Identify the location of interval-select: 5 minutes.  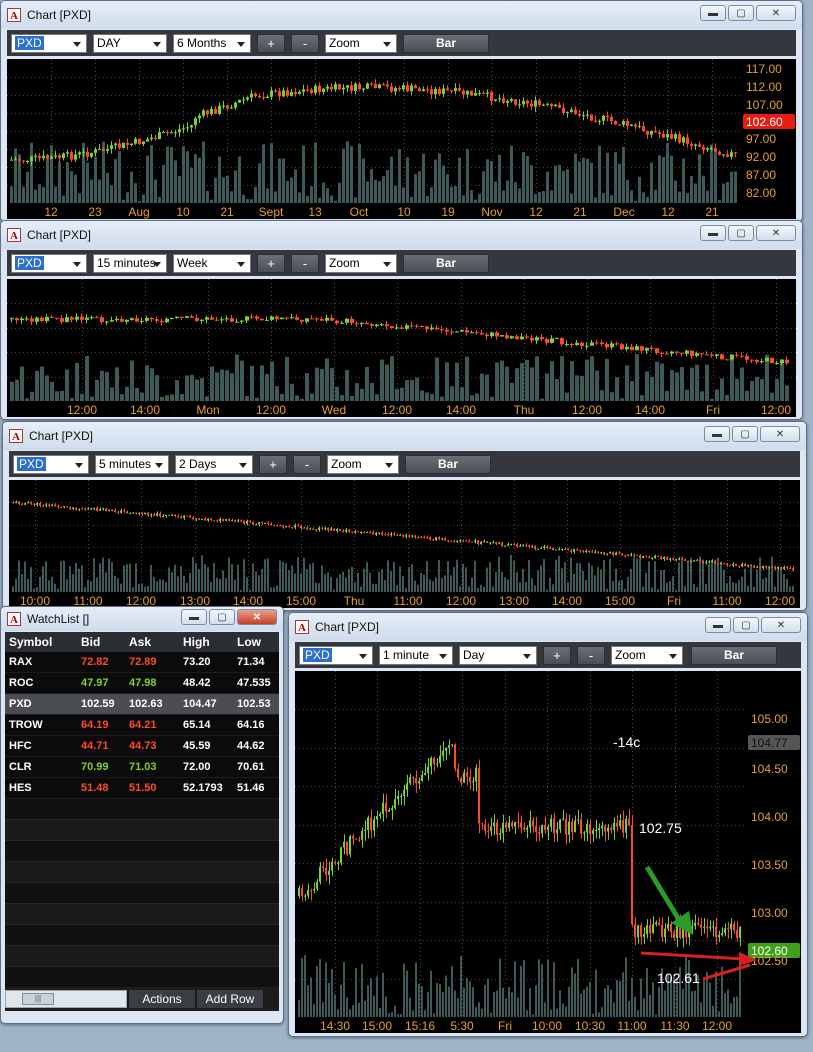
(132, 464).